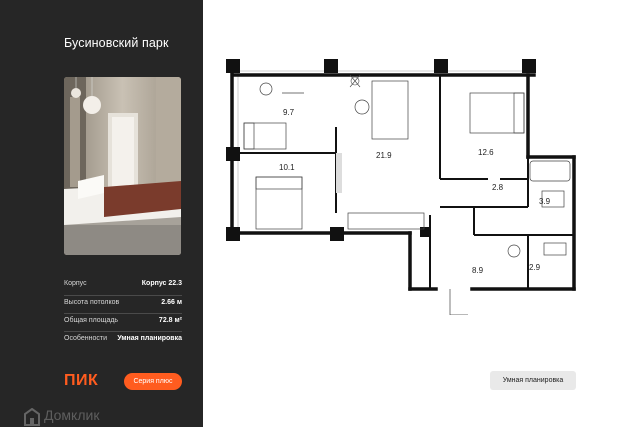 This screenshot has width=640, height=427. I want to click on room-area-living-room: 21.9, so click(384, 155).